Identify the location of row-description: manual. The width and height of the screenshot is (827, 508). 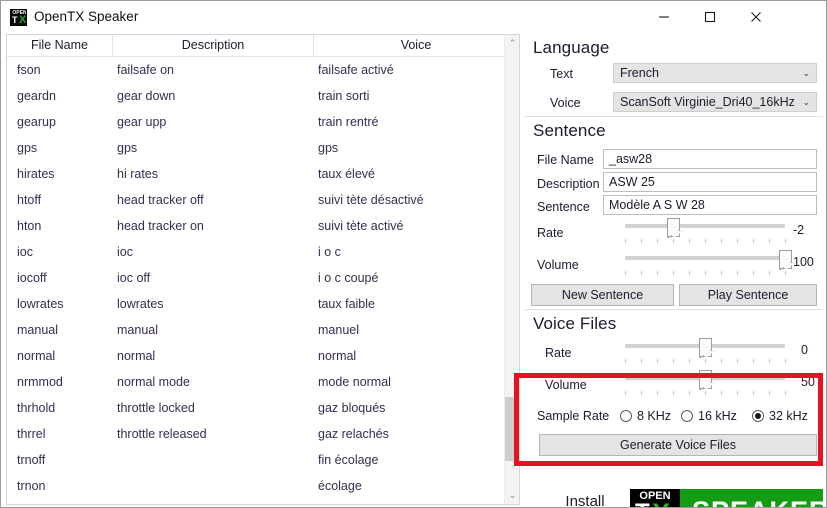
(137, 330).